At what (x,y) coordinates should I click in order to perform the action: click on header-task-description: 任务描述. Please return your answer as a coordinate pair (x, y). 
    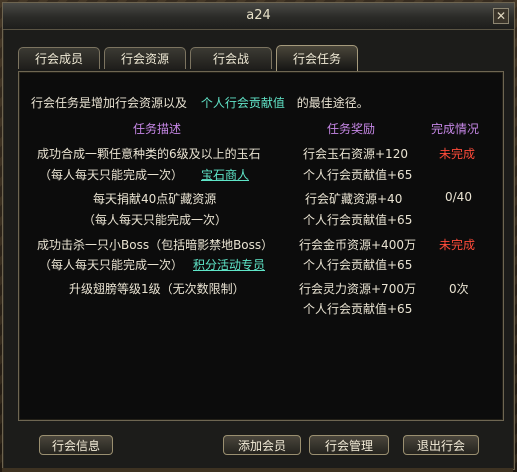
    Looking at the image, I should click on (157, 129).